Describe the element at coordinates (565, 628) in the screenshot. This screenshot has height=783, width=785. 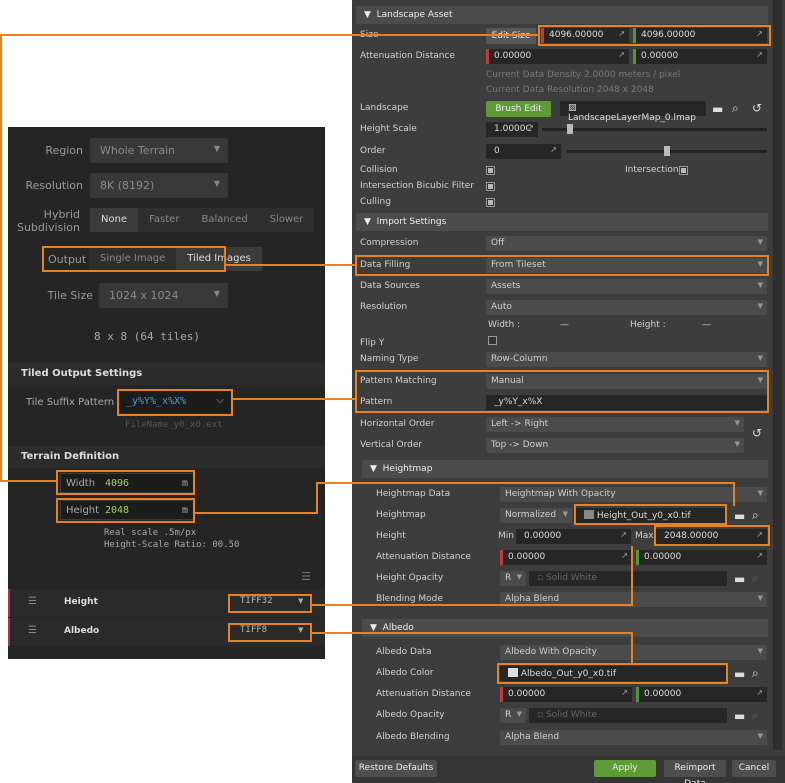
I see `albedo-header: ▼ Albedo` at that location.